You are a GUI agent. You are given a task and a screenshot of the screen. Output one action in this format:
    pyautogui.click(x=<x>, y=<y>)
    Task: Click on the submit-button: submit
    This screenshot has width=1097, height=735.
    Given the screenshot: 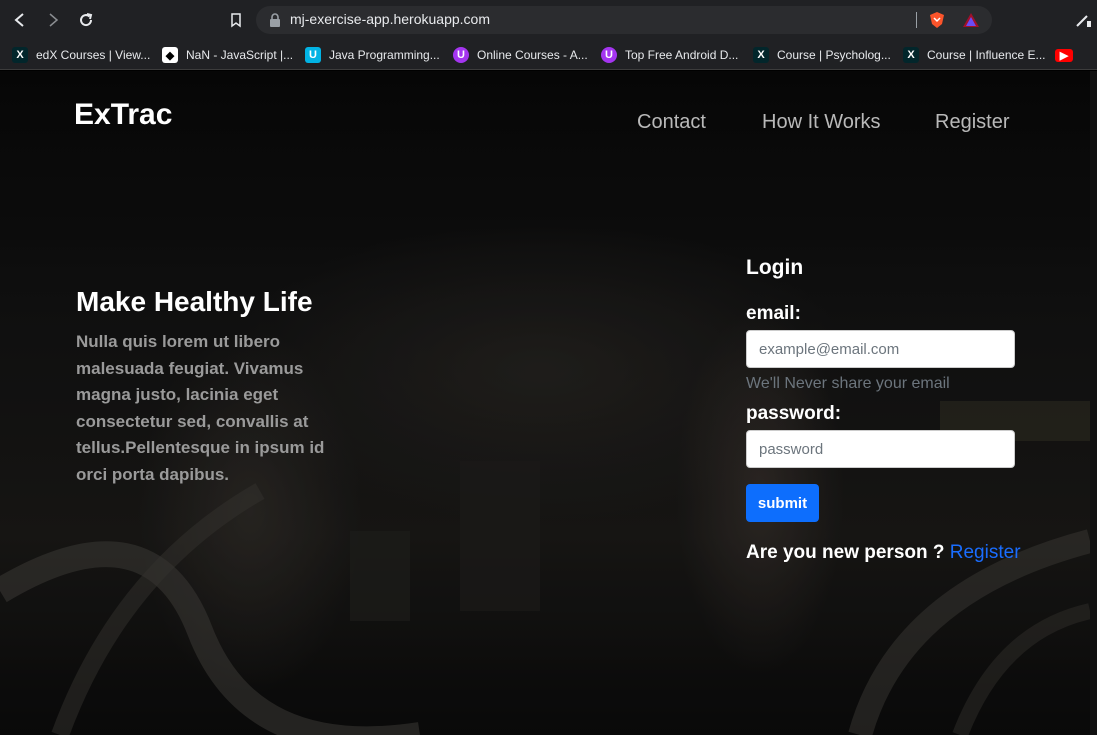 What is the action you would take?
    pyautogui.click(x=782, y=503)
    